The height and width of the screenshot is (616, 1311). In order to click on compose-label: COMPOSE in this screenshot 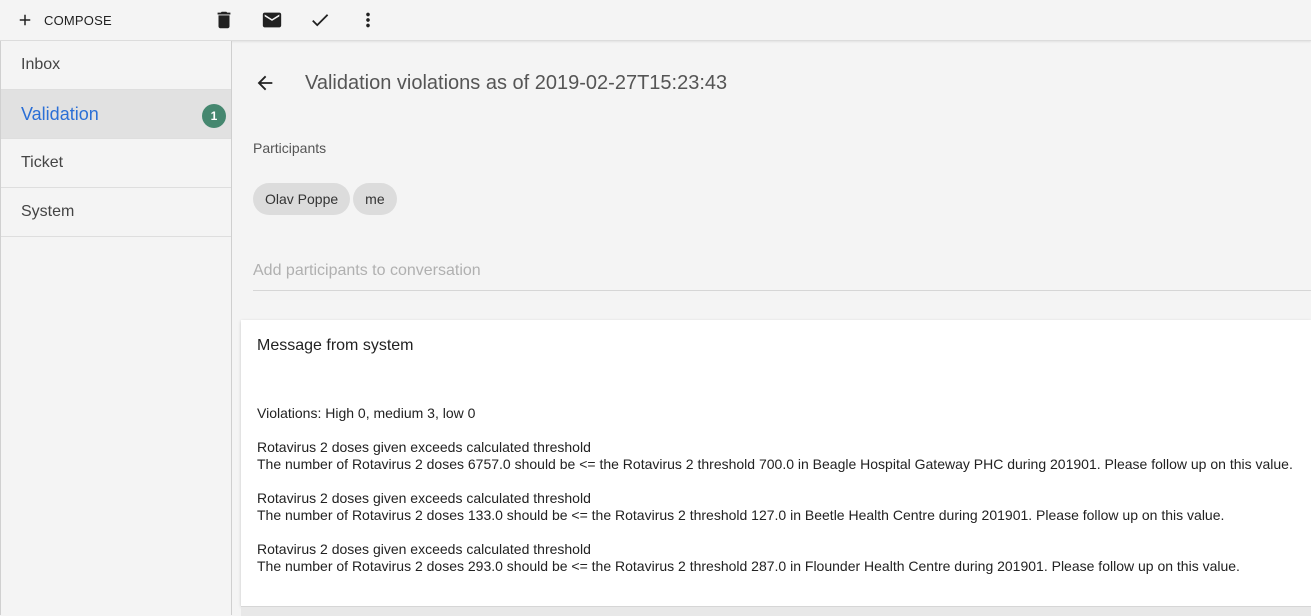, I will do `click(78, 20)`.